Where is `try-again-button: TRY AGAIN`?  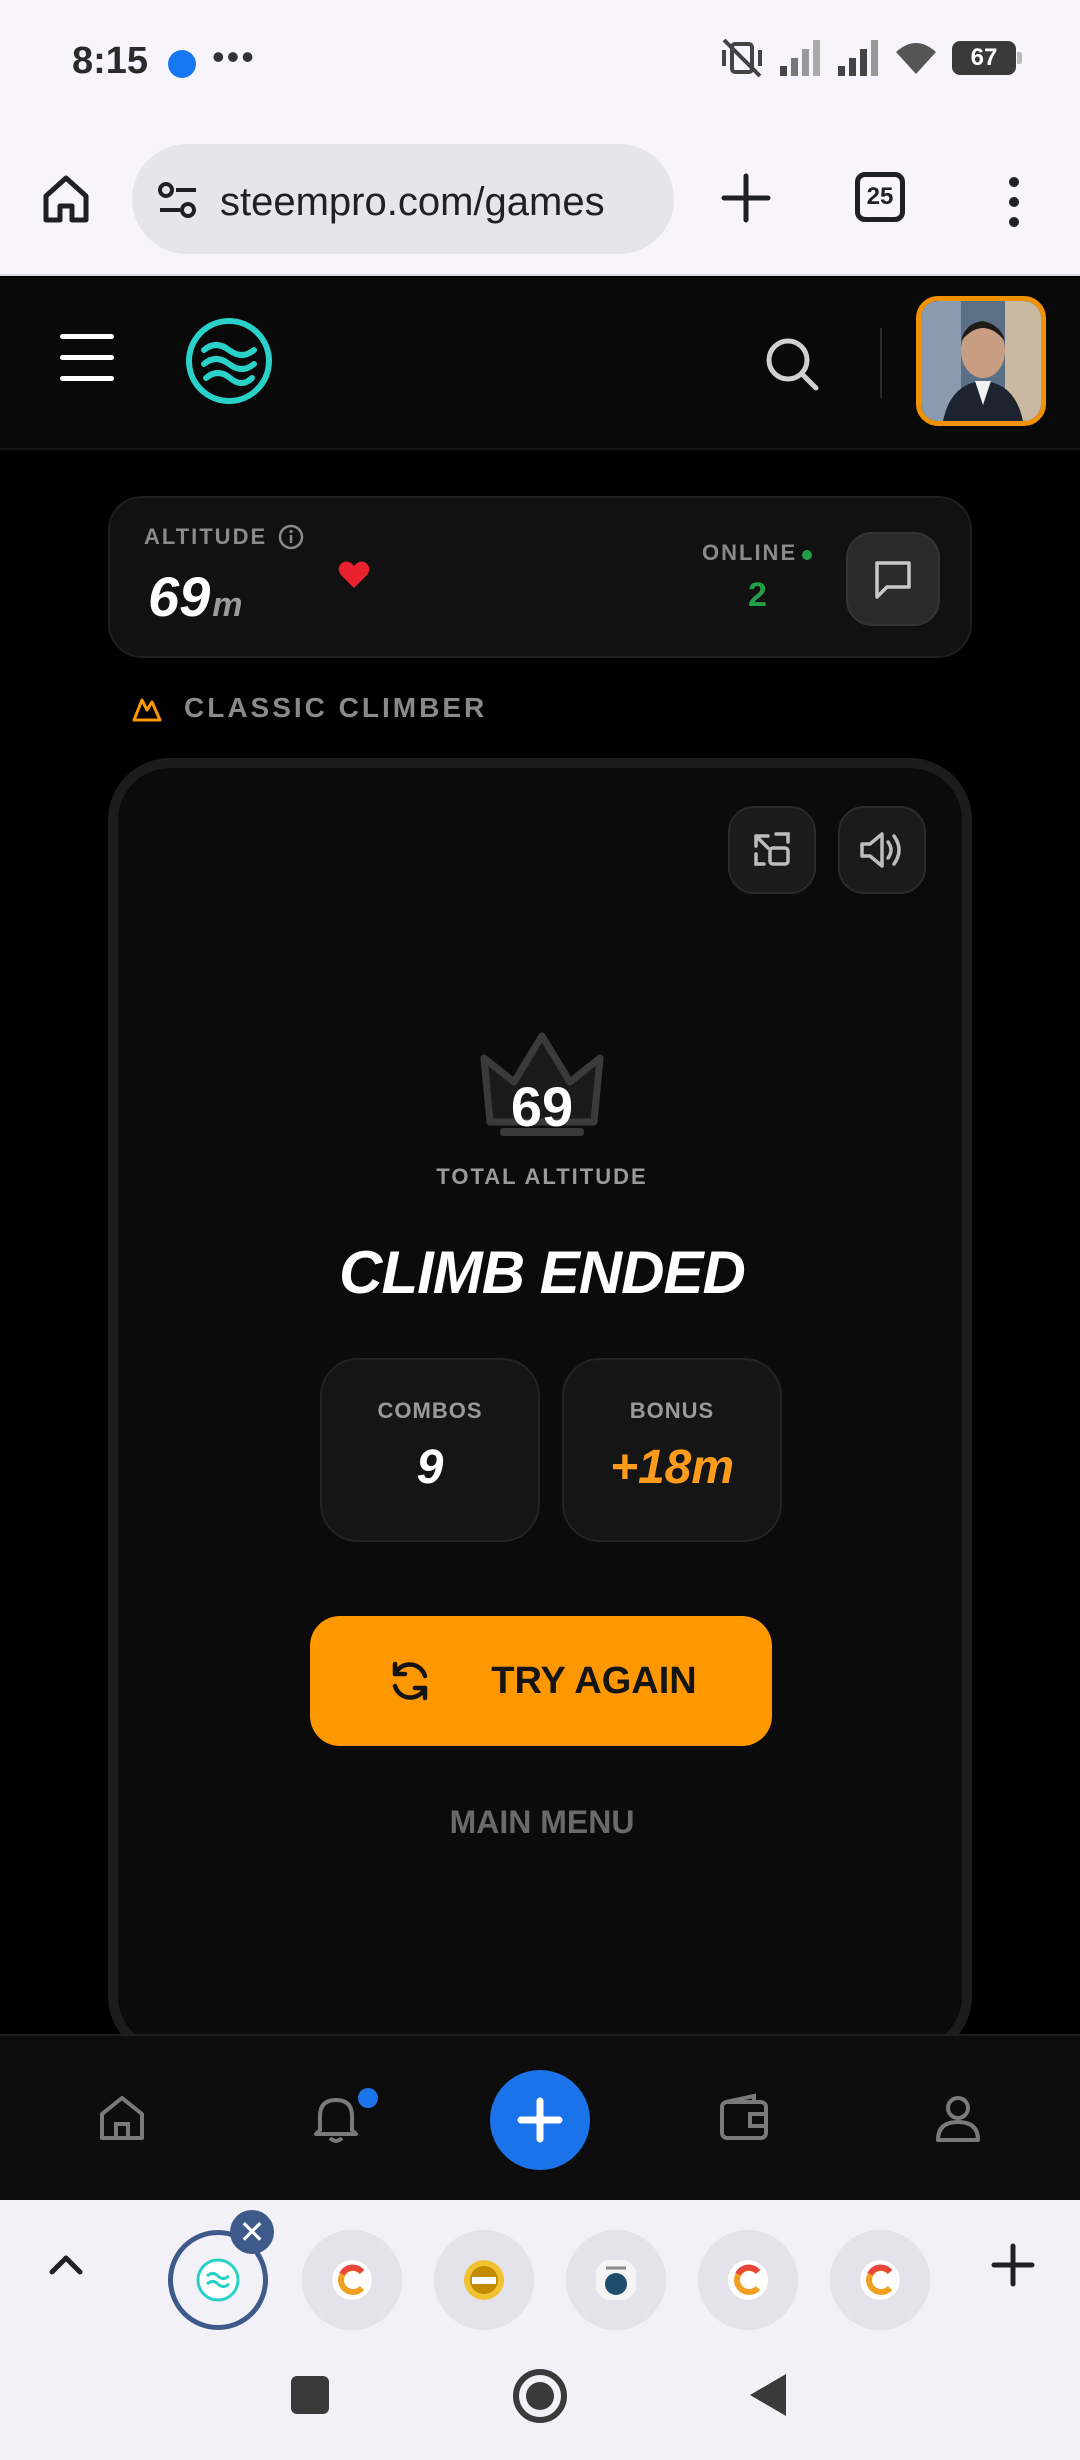
try-again-button: TRY AGAIN is located at coordinates (541, 1681).